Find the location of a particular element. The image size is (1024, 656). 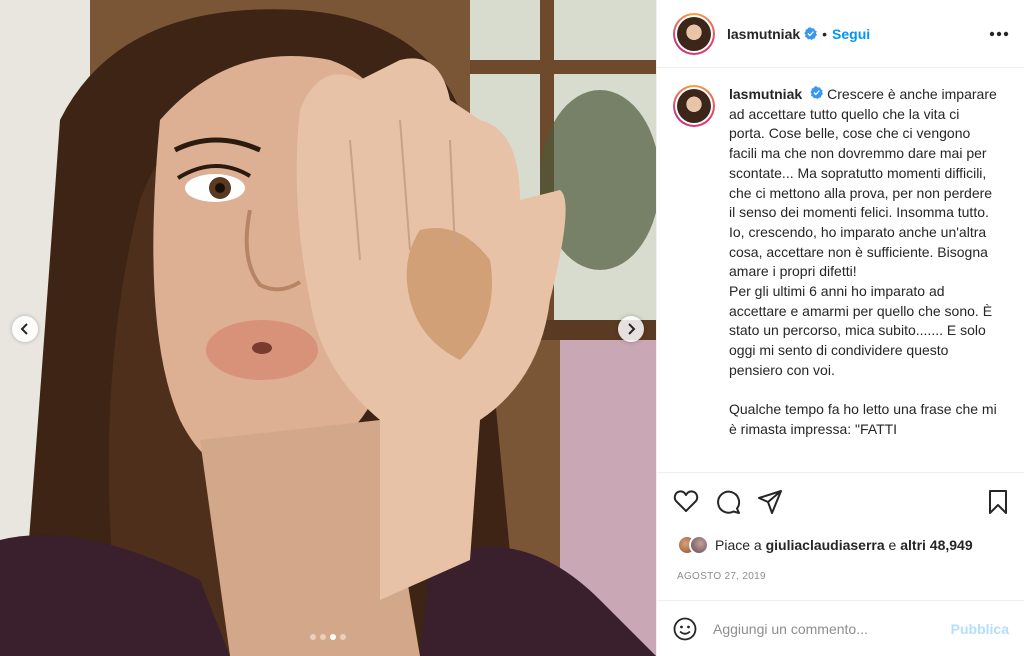

post-header: lasmutniak • Segui is located at coordinates (840, 34).